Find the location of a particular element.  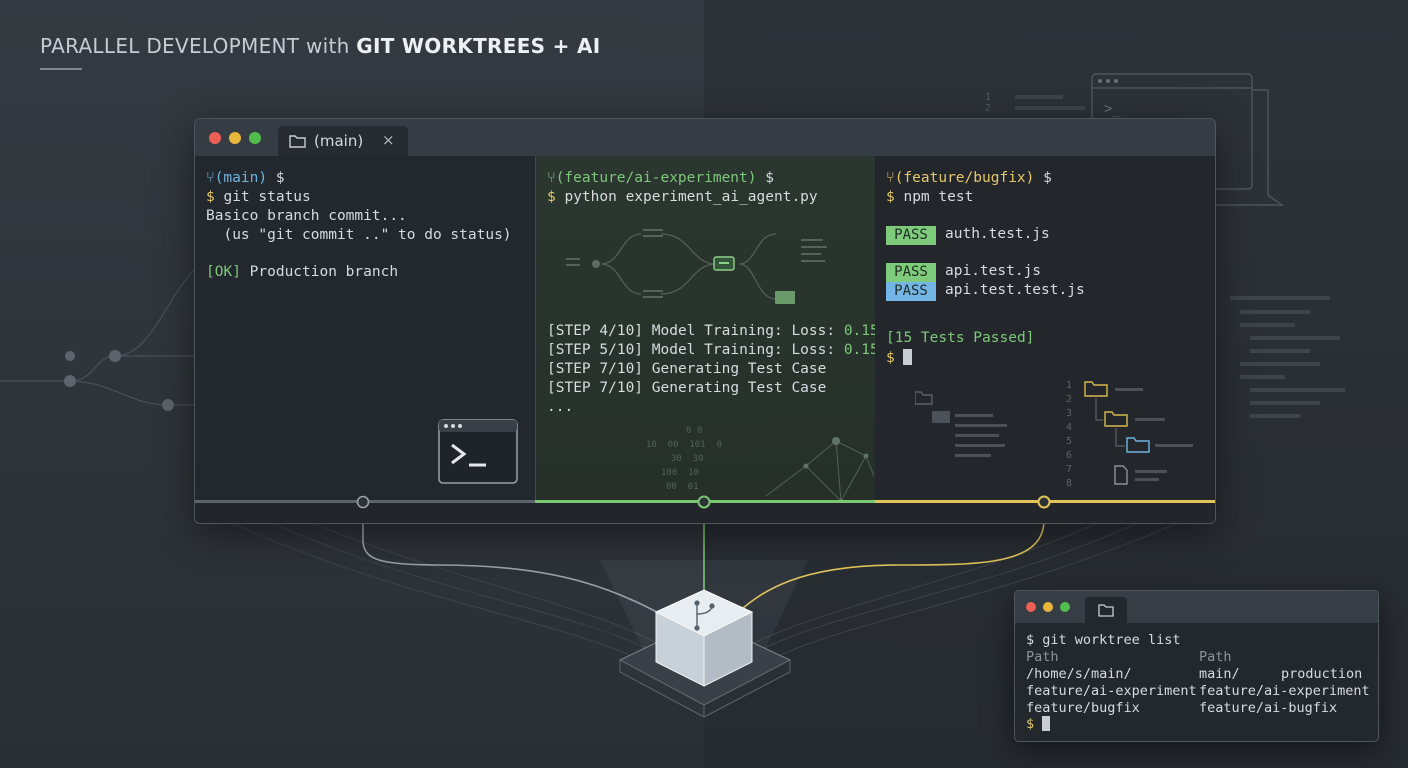

background-editor-line-numbers: 1 2 is located at coordinates (988, 103).